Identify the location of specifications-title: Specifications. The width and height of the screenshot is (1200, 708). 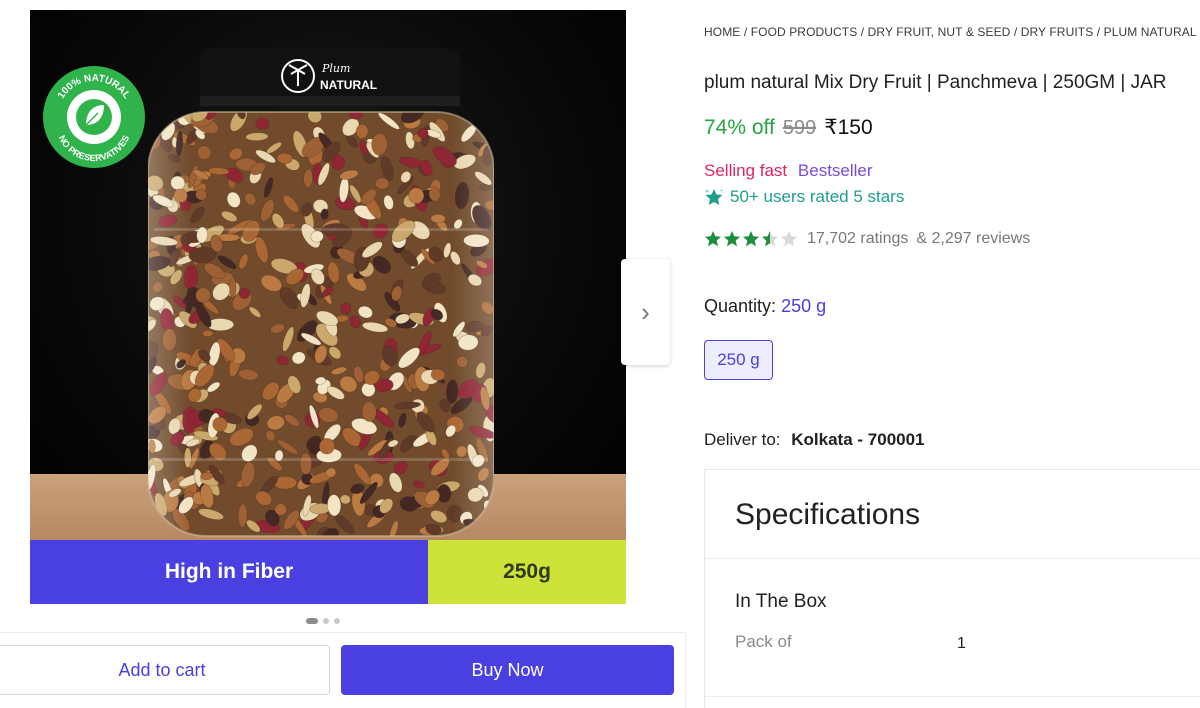
(828, 514).